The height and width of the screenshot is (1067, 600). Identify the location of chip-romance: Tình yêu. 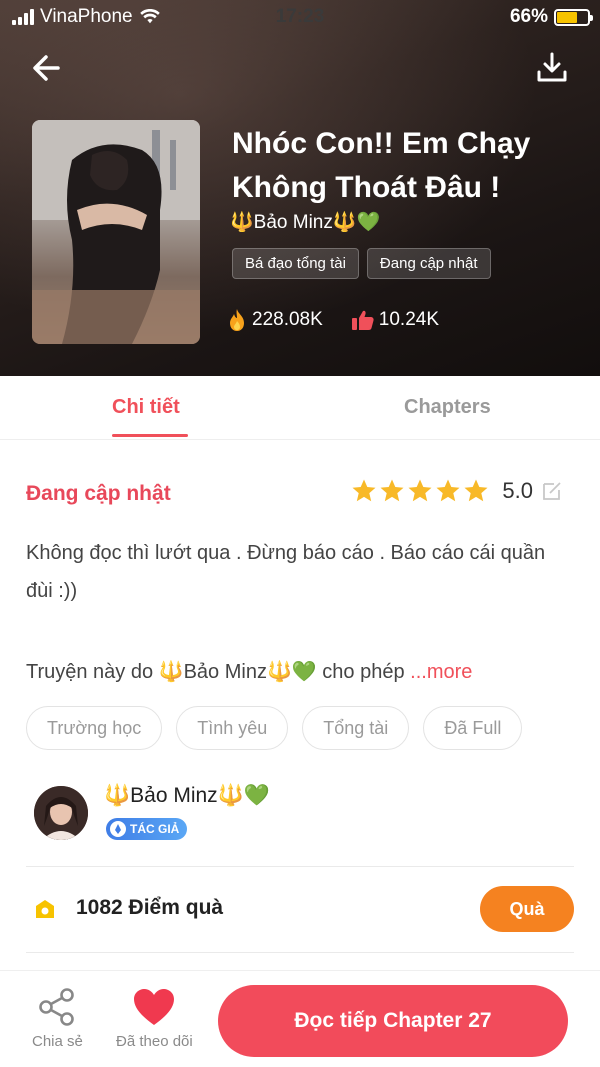
(232, 728).